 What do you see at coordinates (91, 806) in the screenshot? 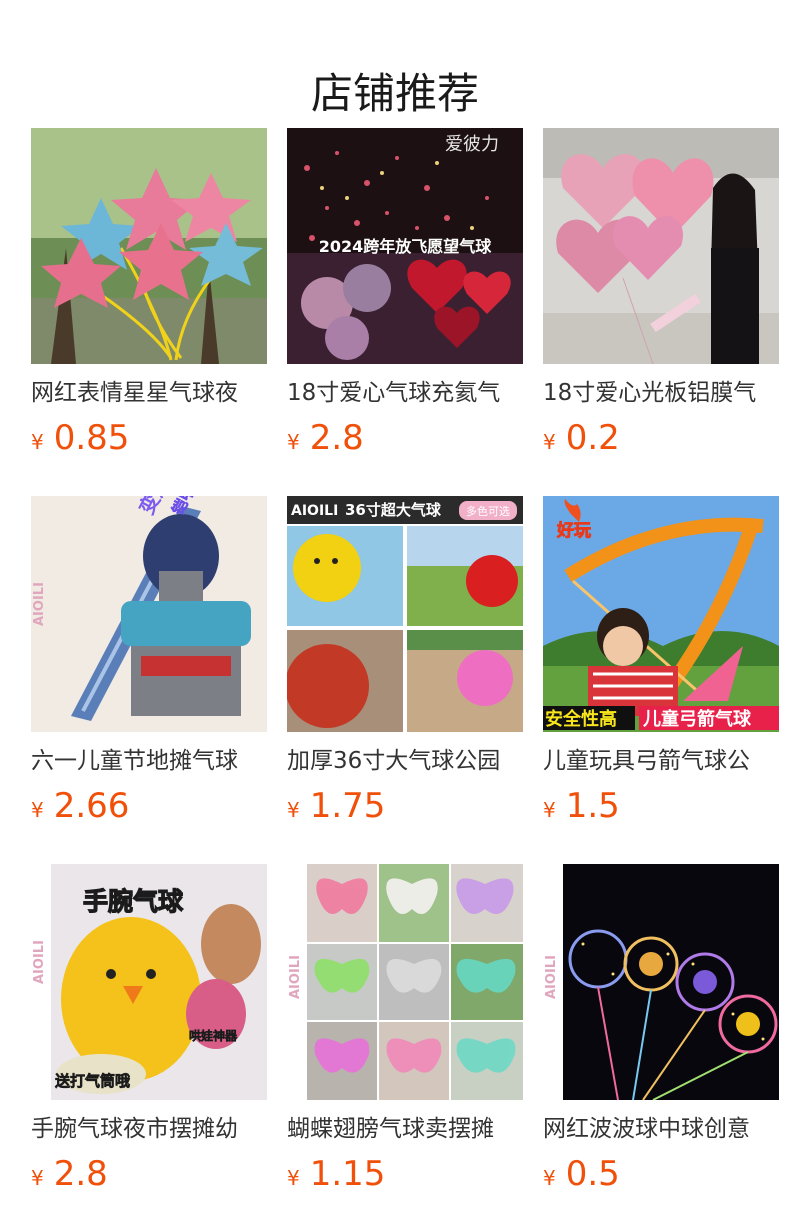
I see `price-value: 2.66` at bounding box center [91, 806].